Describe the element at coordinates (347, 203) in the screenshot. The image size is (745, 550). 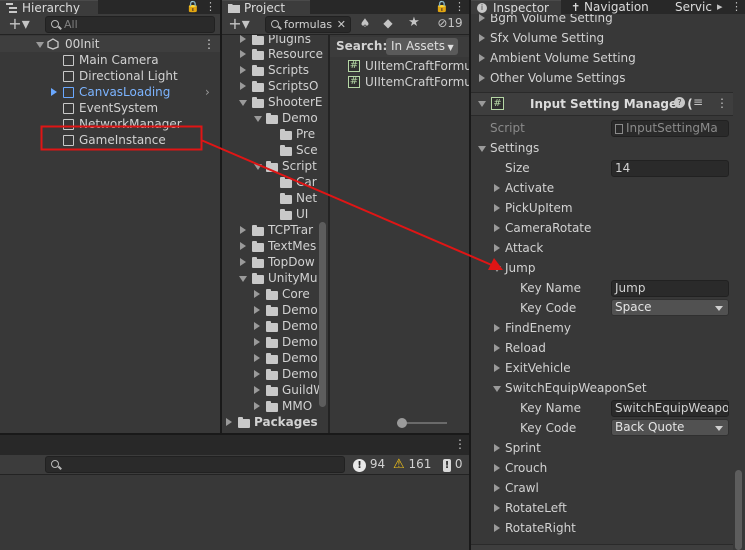
I see `annotation-arrow-line` at that location.